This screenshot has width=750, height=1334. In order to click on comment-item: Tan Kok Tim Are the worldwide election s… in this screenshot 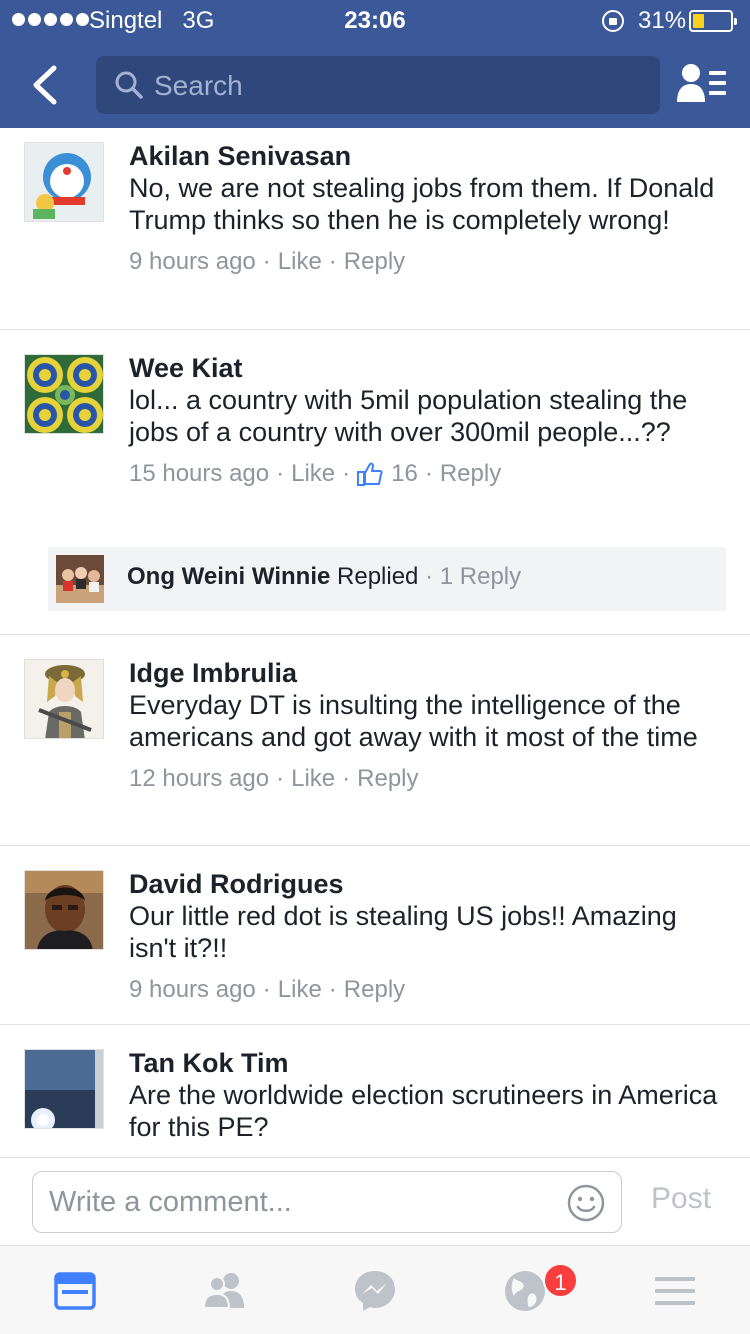, I will do `click(375, 1091)`.